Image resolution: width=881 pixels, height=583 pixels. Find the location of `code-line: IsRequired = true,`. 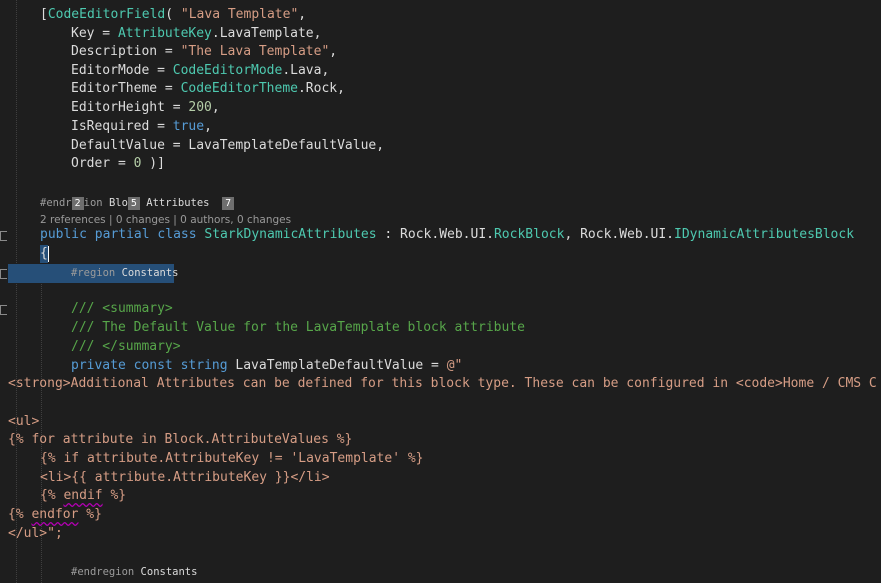

code-line: IsRequired = true, is located at coordinates (141, 126).